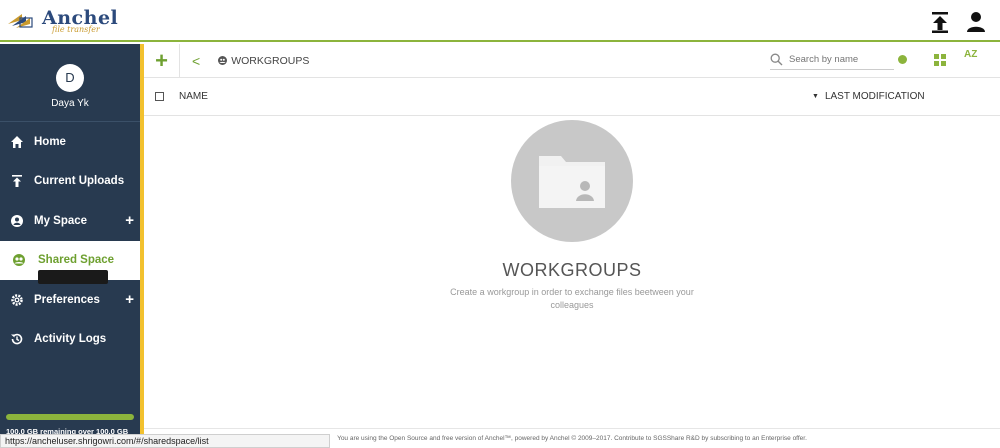 The width and height of the screenshot is (1000, 448). Describe the element at coordinates (572, 97) in the screenshot. I see `list-header: NAME ▼ LAST MODIFICATION` at that location.